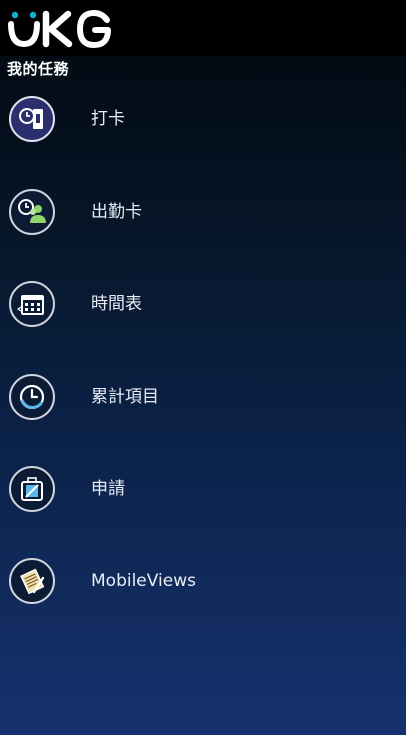  Describe the element at coordinates (116, 212) in the screenshot. I see `menu-item-label: 出勤卡` at that location.